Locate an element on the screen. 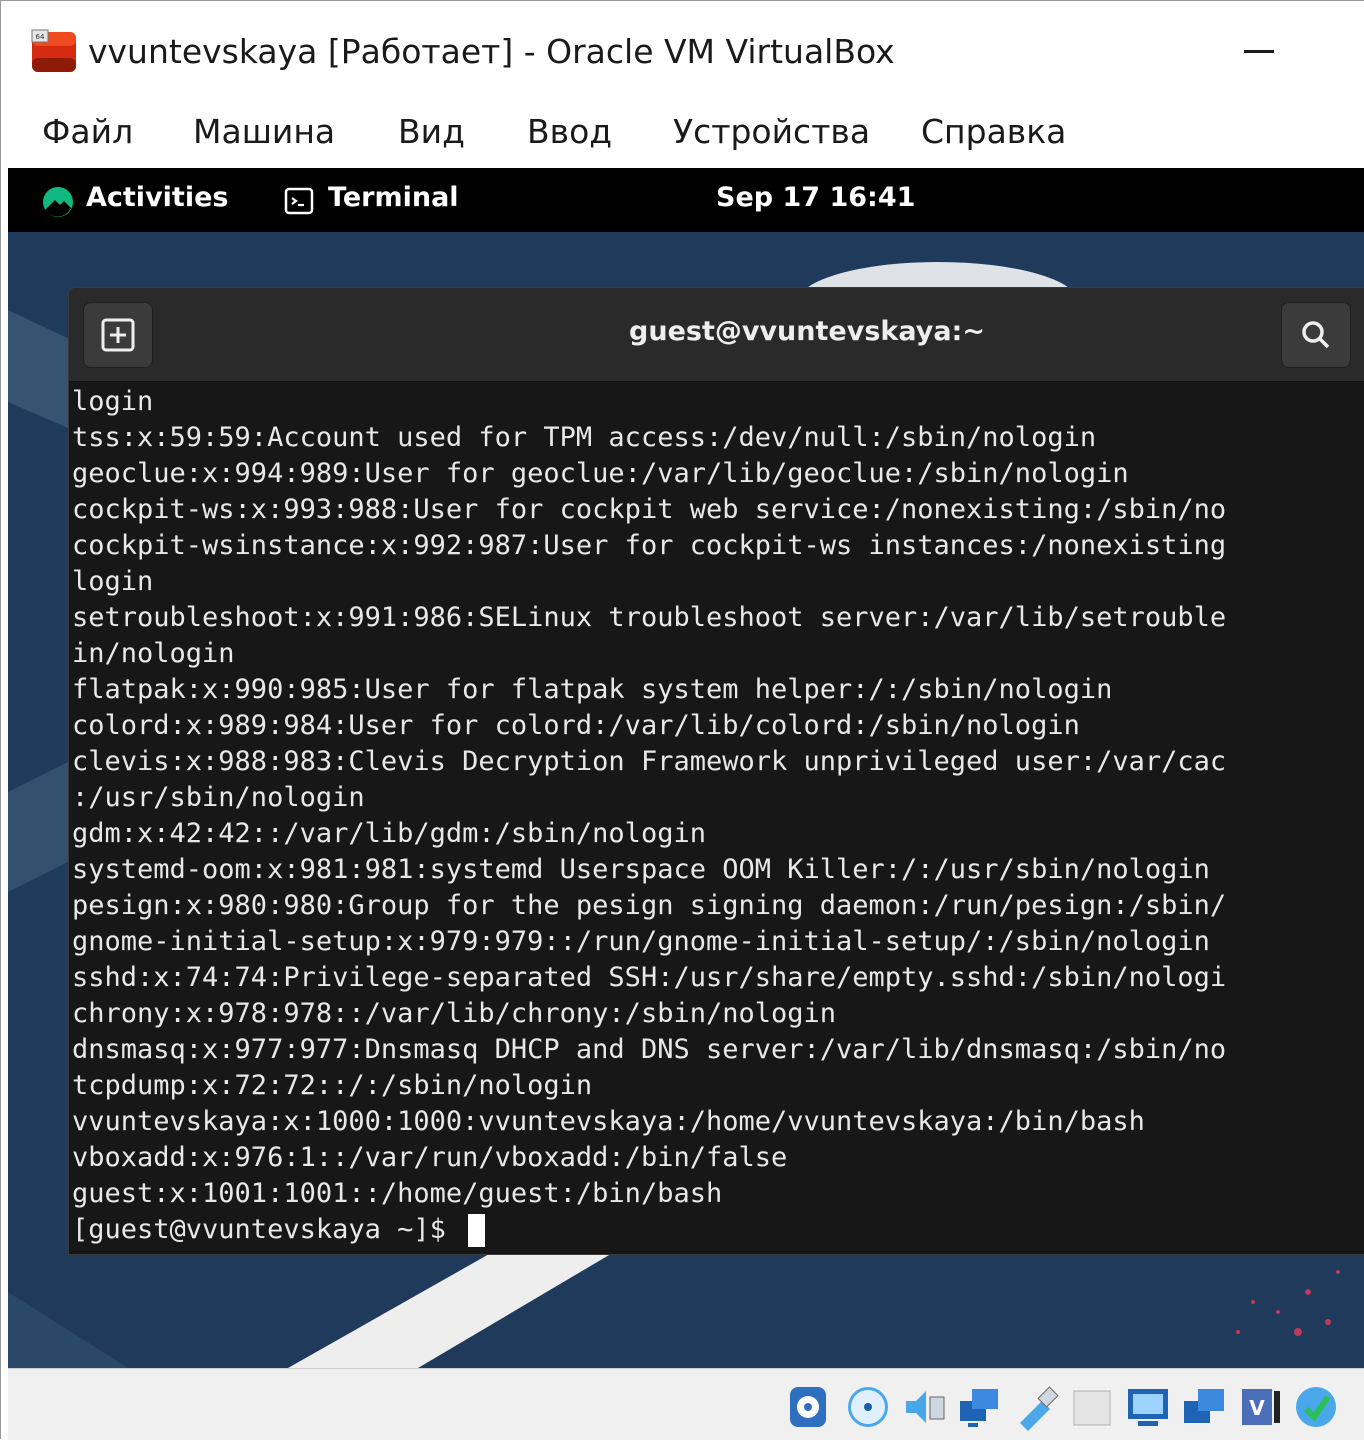  status-bar: V is located at coordinates (686, 1404).